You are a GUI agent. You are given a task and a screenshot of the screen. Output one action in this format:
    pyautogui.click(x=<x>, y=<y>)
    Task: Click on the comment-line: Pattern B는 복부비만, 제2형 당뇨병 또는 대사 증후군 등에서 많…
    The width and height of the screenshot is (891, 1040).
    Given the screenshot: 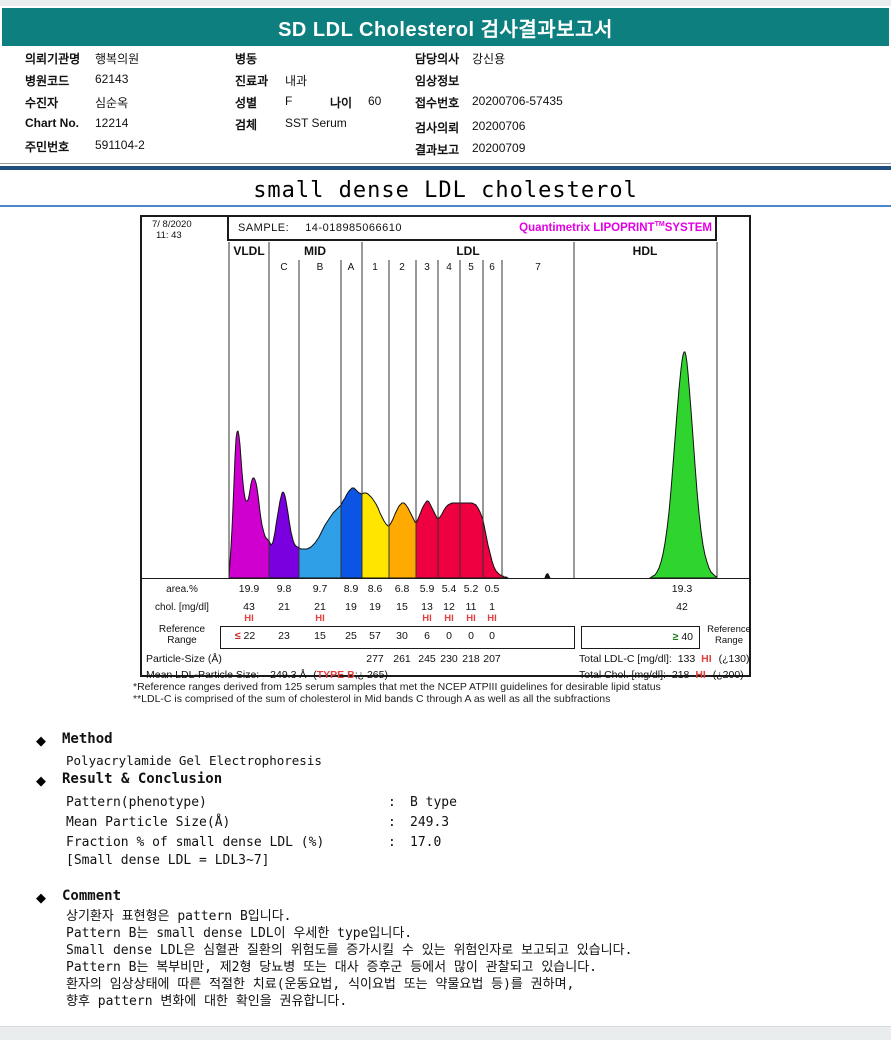 What is the action you would take?
    pyautogui.click(x=331, y=967)
    